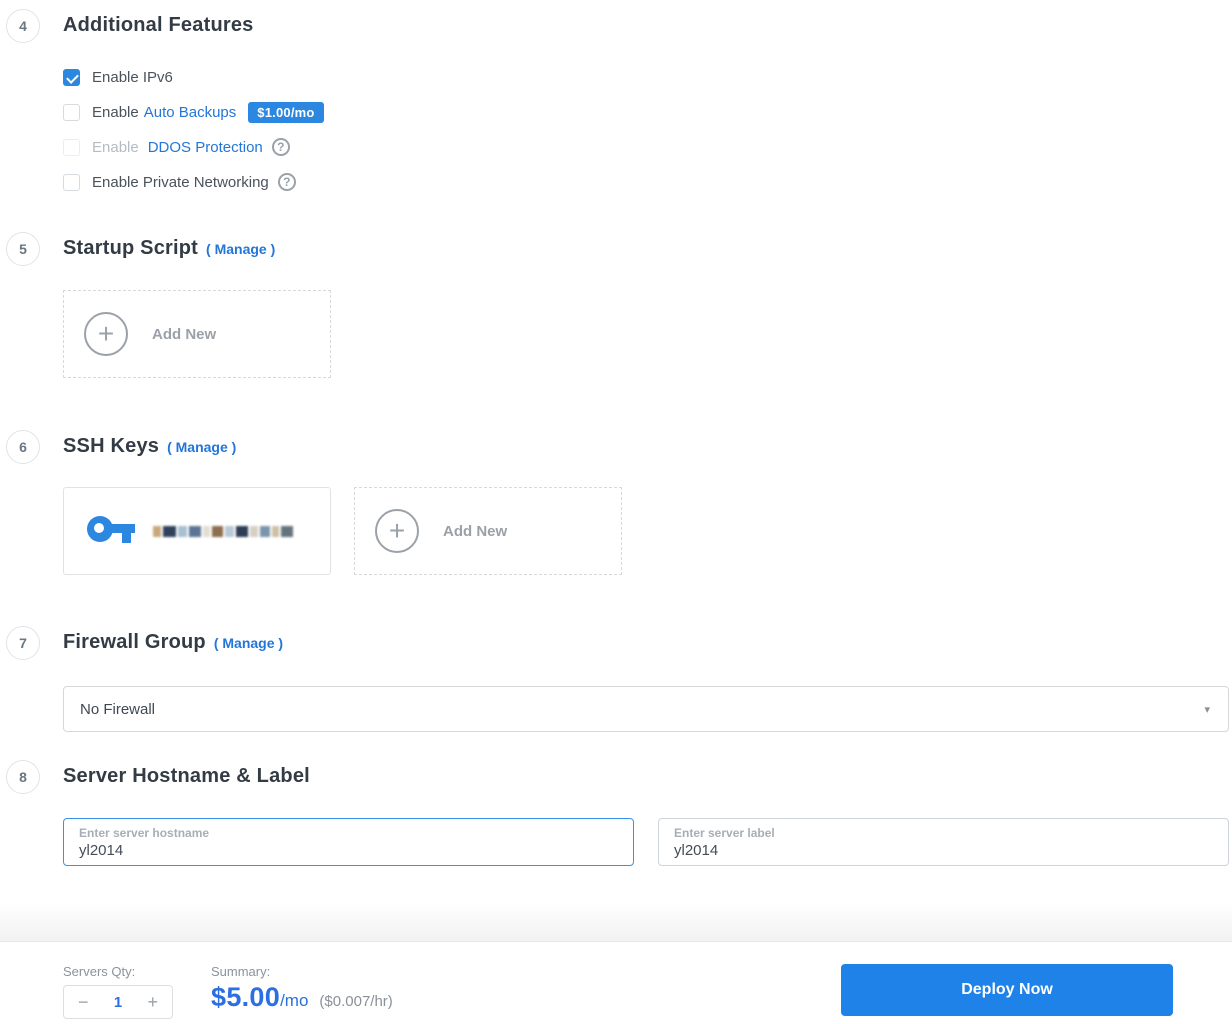 The height and width of the screenshot is (1024, 1232). Describe the element at coordinates (111, 446) in the screenshot. I see `ssh-keys-title: SSH Keys` at that location.